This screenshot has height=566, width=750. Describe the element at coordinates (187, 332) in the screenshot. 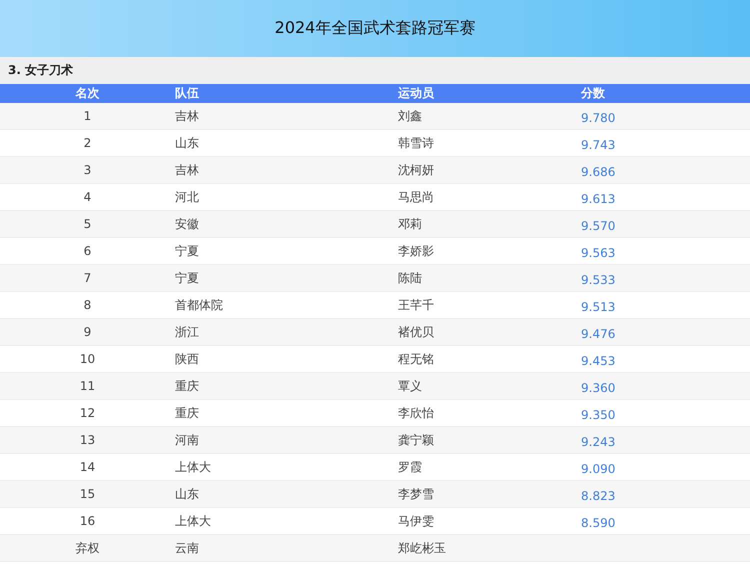

I see `team-cell: 浙江` at that location.